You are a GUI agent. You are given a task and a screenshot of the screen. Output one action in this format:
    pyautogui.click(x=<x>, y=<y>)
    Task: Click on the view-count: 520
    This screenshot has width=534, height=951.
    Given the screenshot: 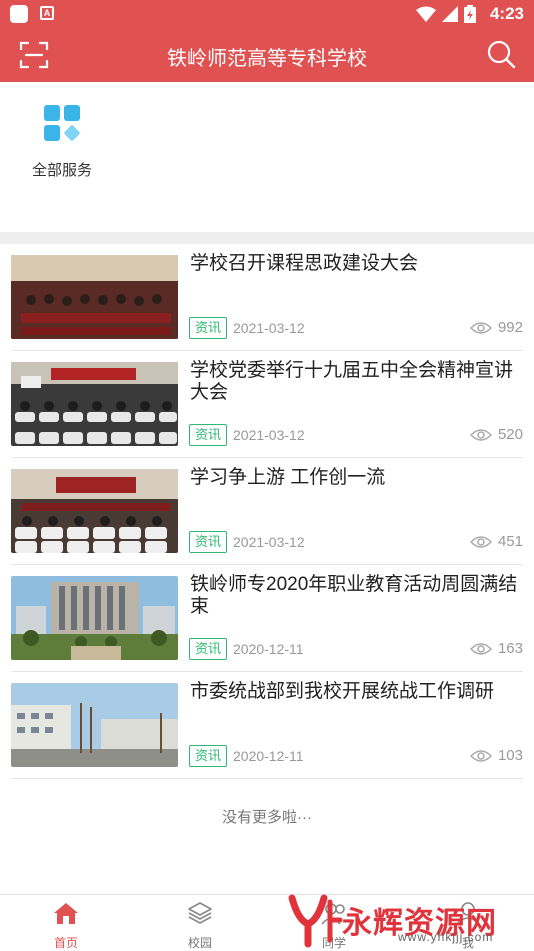 What is the action you would take?
    pyautogui.click(x=510, y=434)
    